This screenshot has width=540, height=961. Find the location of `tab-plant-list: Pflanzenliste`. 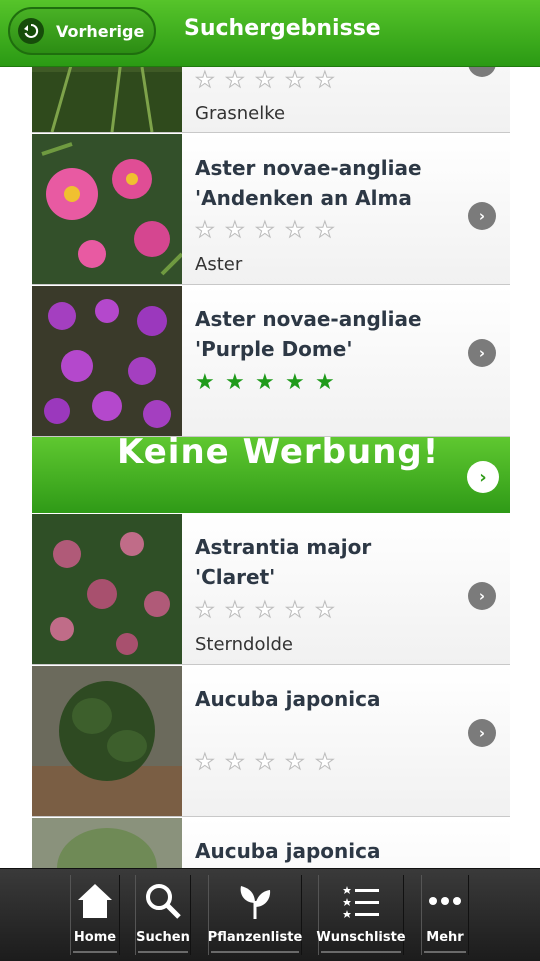

tab-plant-list: Pflanzenliste is located at coordinates (255, 915).